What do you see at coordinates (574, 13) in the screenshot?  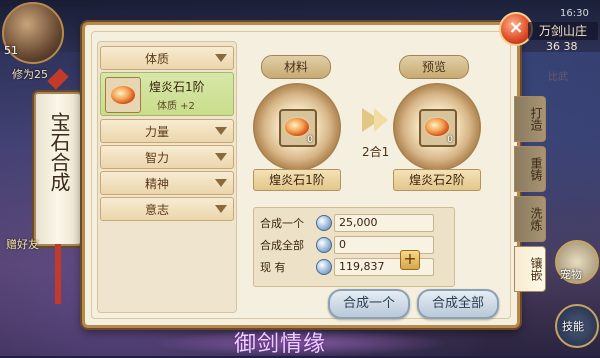 I see `clock: 16:30` at bounding box center [574, 13].